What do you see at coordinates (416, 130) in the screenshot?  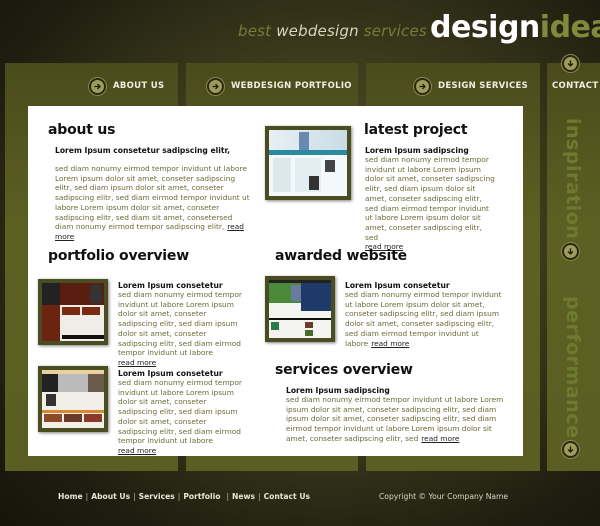 I see `latest-title: latest project` at bounding box center [416, 130].